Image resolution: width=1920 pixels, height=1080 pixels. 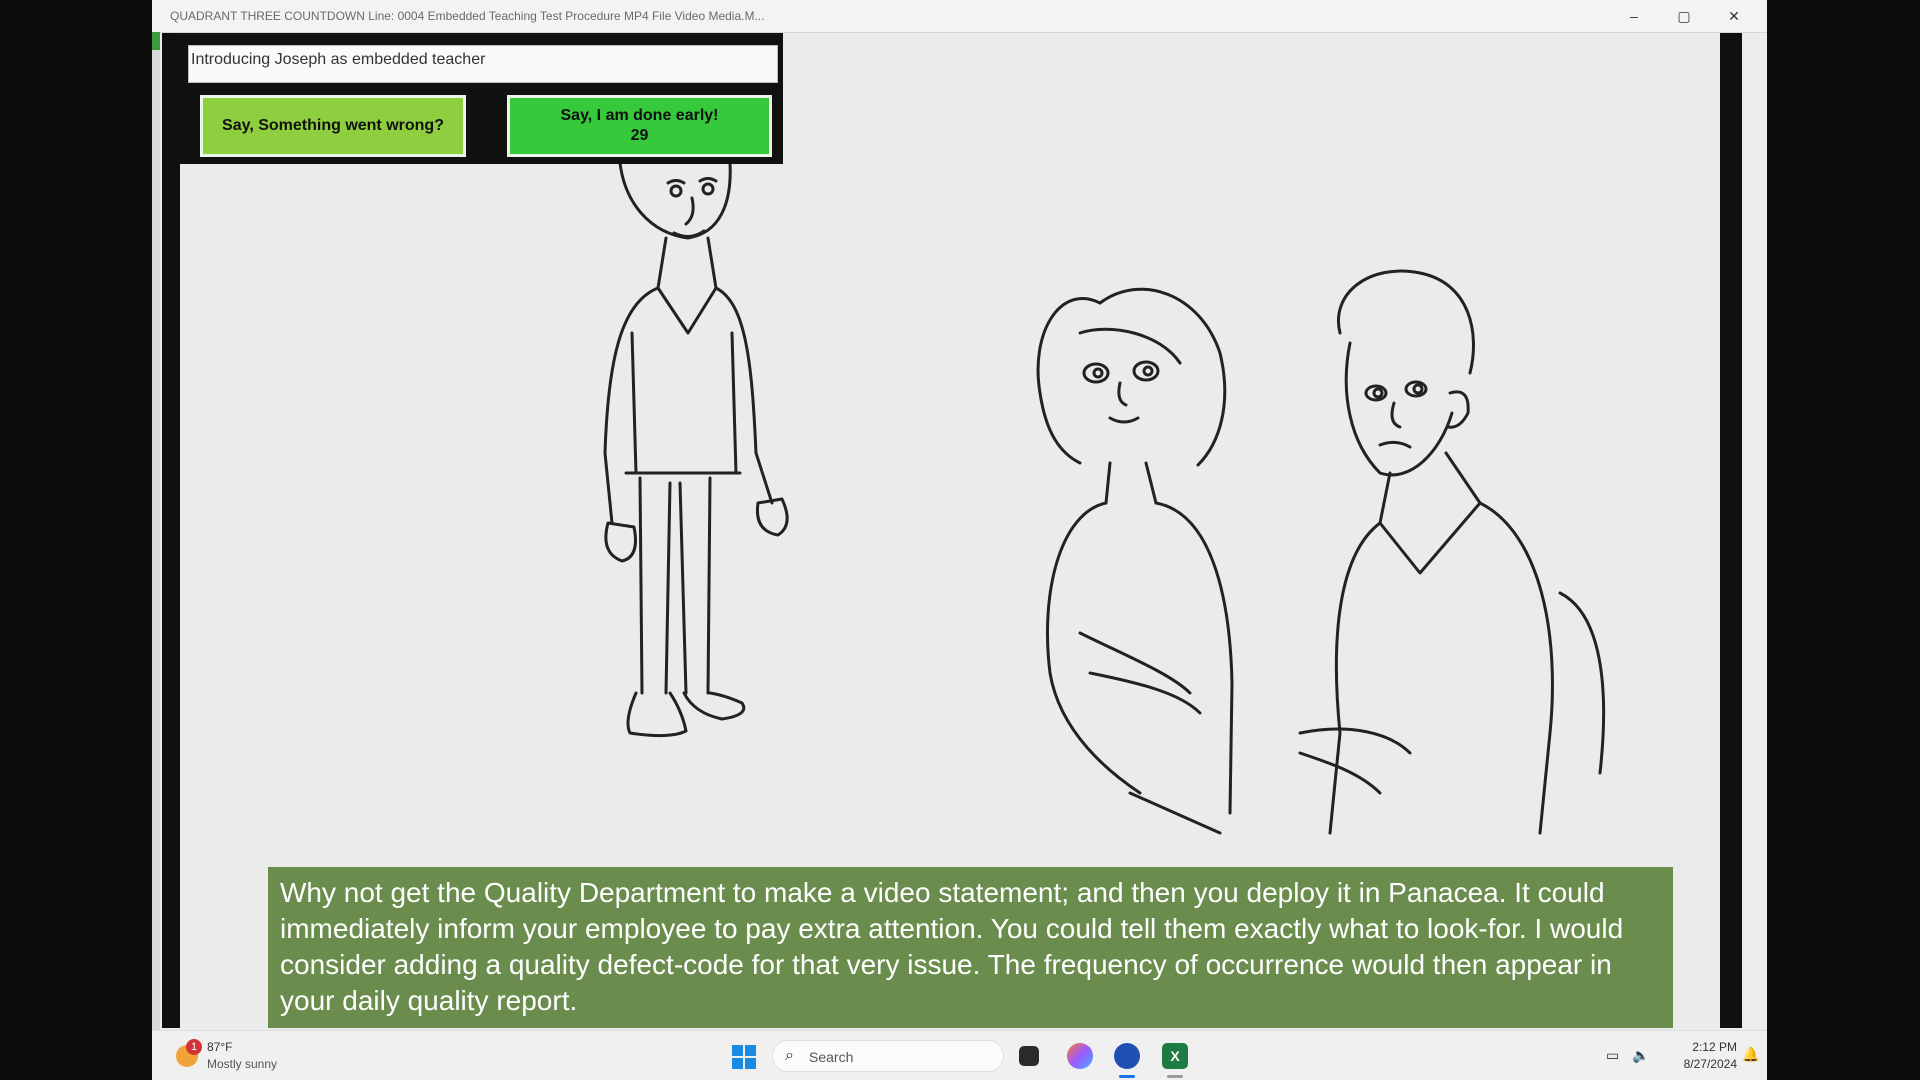 What do you see at coordinates (1080, 1056) in the screenshot?
I see `copilot-icon` at bounding box center [1080, 1056].